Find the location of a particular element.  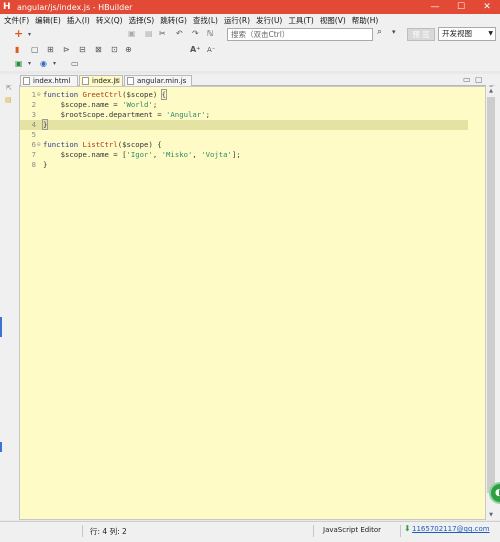

comment-icon: ▢ is located at coordinates (35, 50).